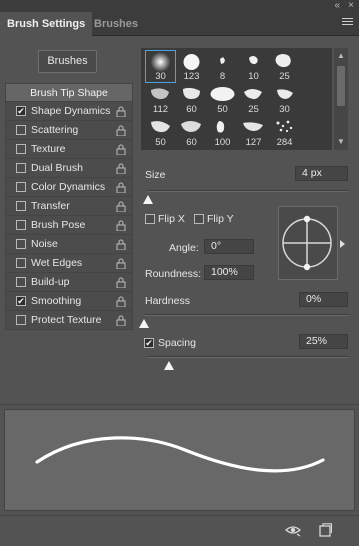 The height and width of the screenshot is (546, 359). What do you see at coordinates (55, 130) in the screenshot?
I see `setting-label: Scattering` at bounding box center [55, 130].